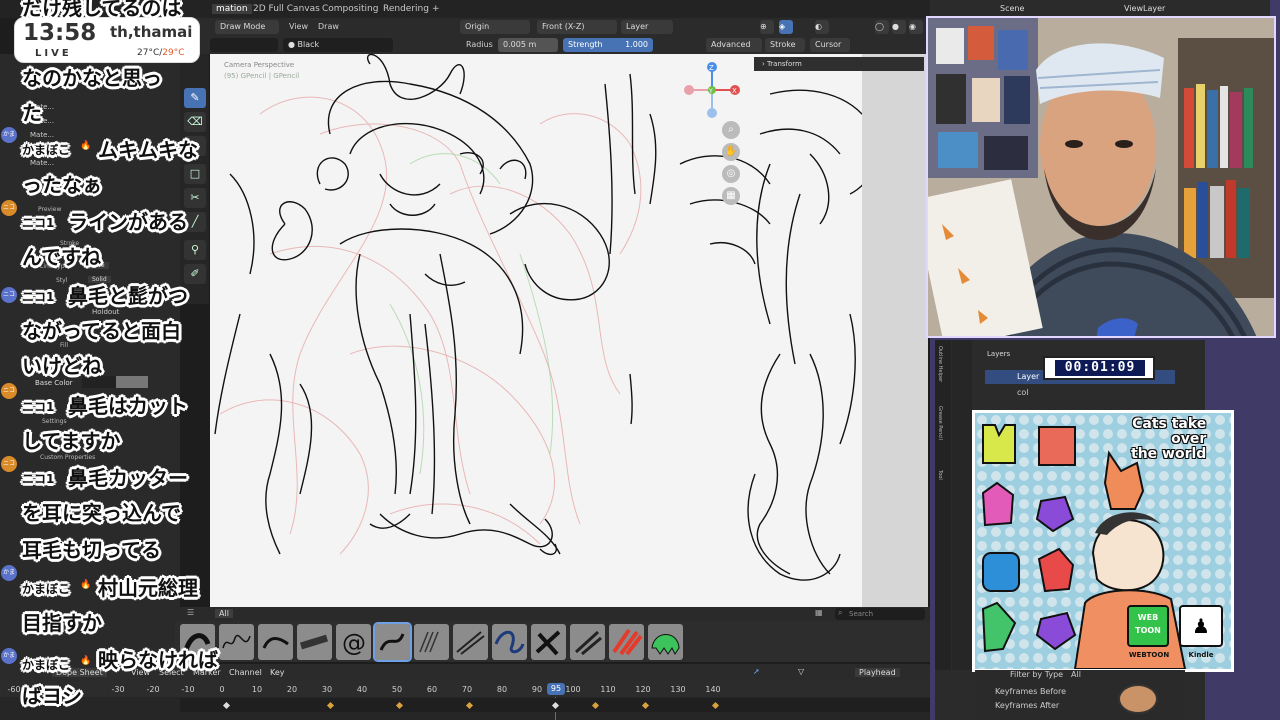 The image size is (1280, 720). I want to click on frame-tick: 20, so click(292, 689).